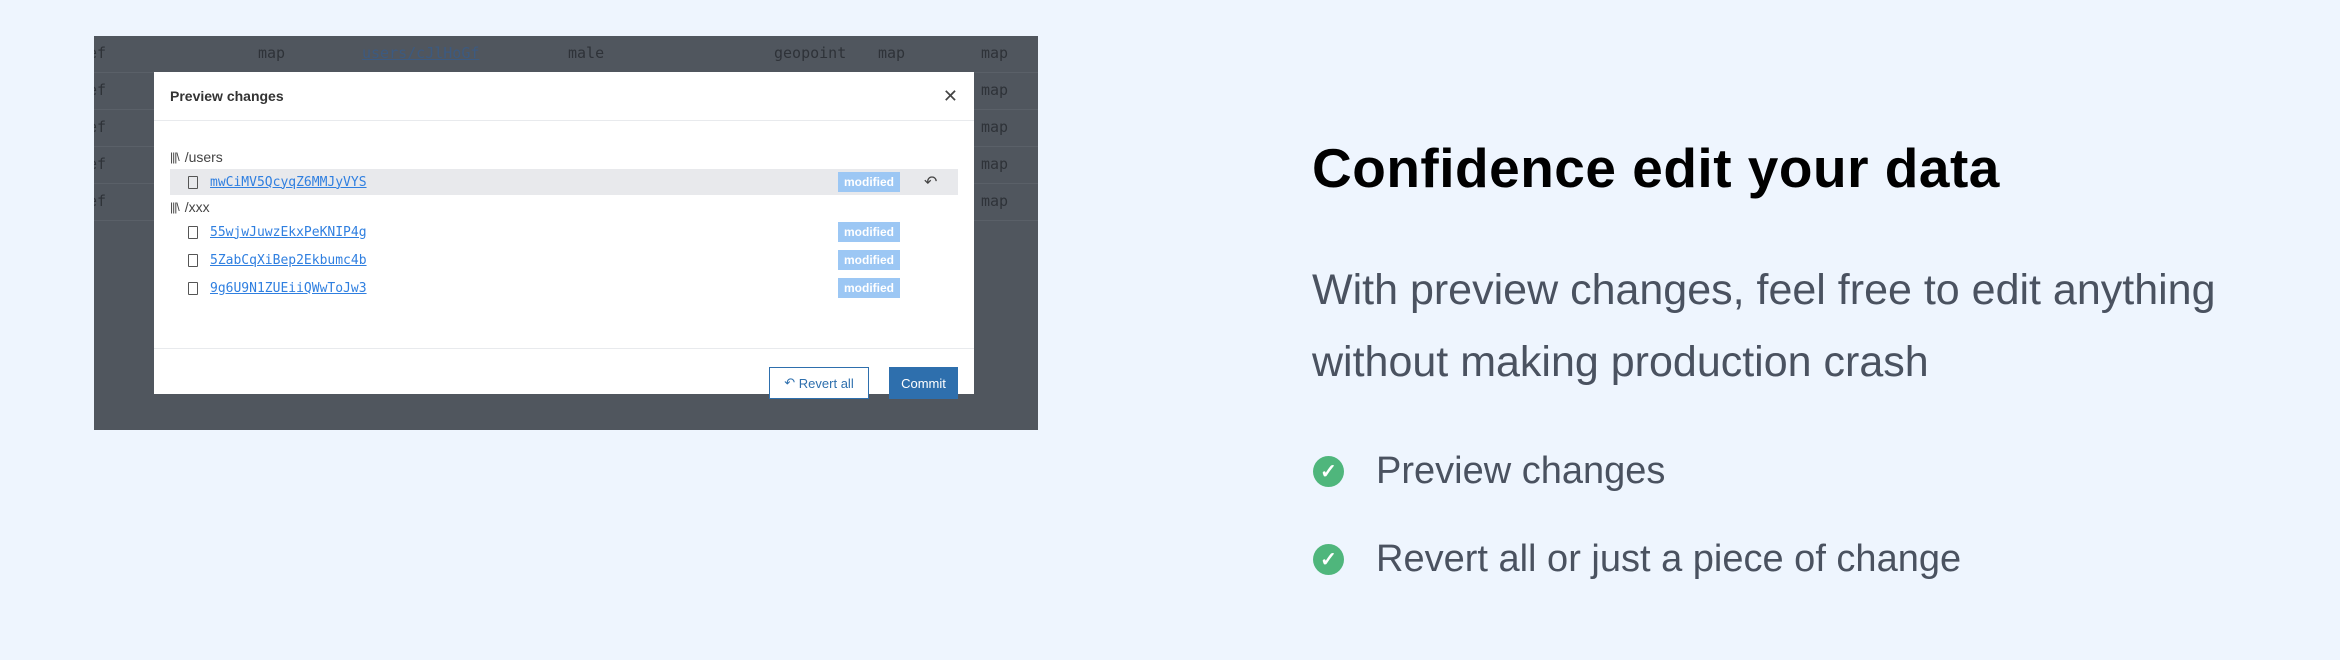 This screenshot has width=2340, height=660. What do you see at coordinates (1489, 471) in the screenshot?
I see `feature-item: ✓ Preview changes` at bounding box center [1489, 471].